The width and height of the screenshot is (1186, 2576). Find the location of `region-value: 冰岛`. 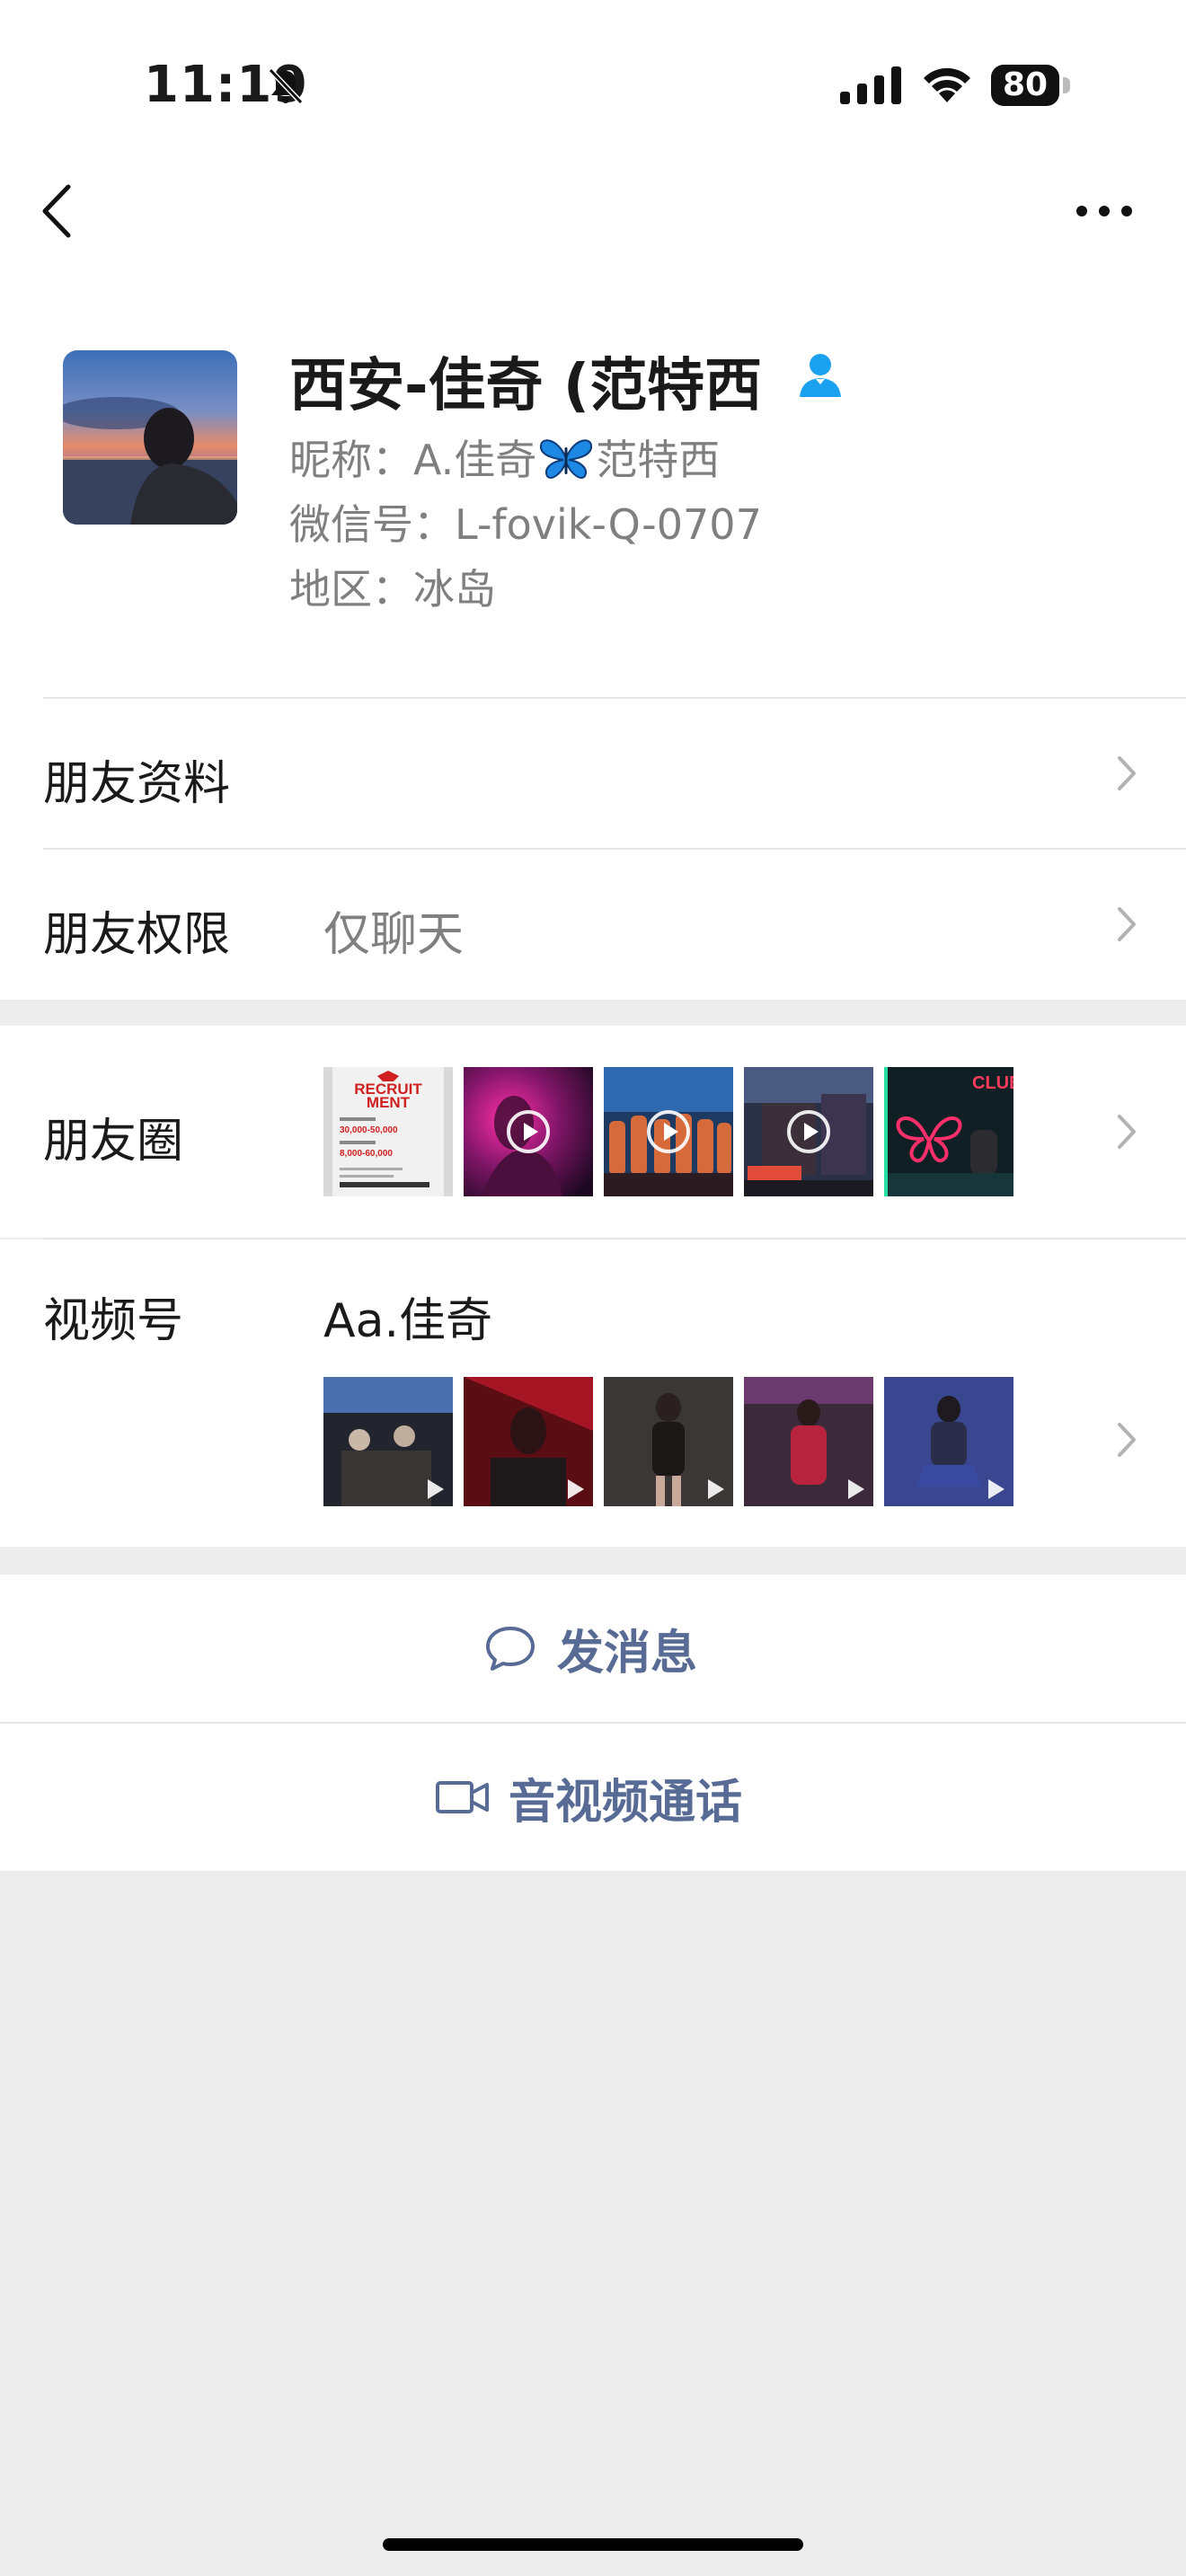

region-value: 冰岛 is located at coordinates (454, 589).